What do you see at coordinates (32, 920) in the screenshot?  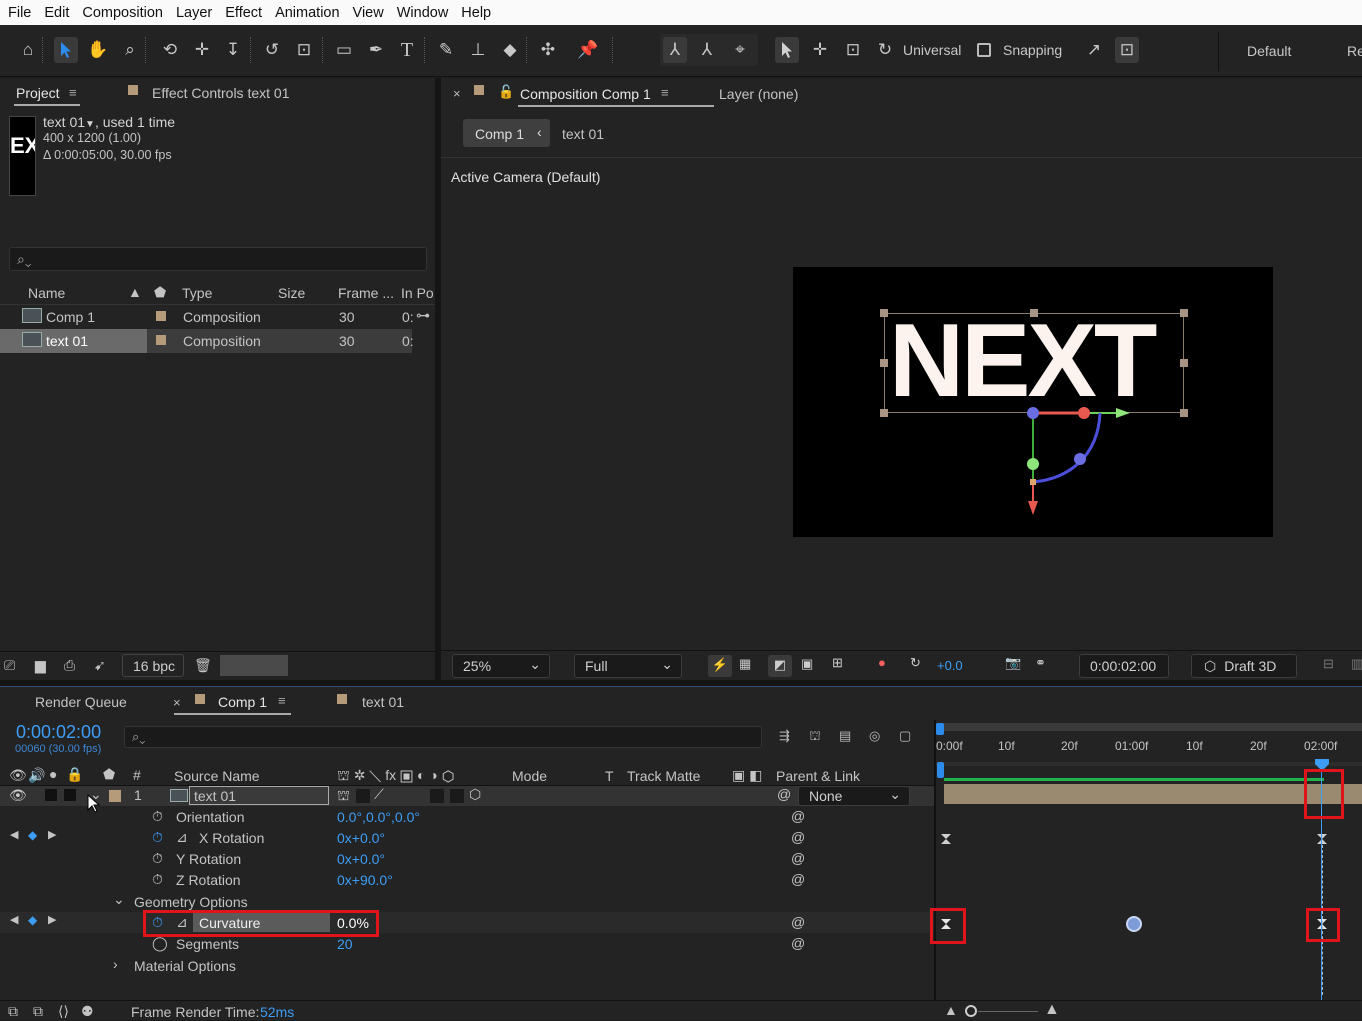 I see `add-keyframe-icon: ◆` at bounding box center [32, 920].